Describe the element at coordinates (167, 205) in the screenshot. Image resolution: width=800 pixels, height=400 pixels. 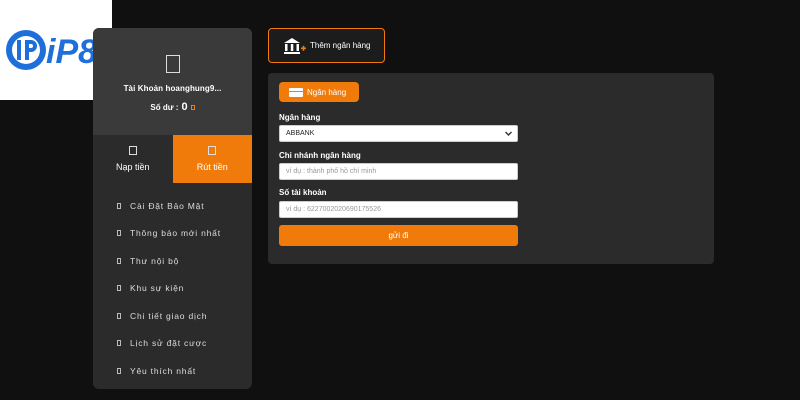
I see `menu-item-label: Cài Đặt Bảo Mật` at that location.